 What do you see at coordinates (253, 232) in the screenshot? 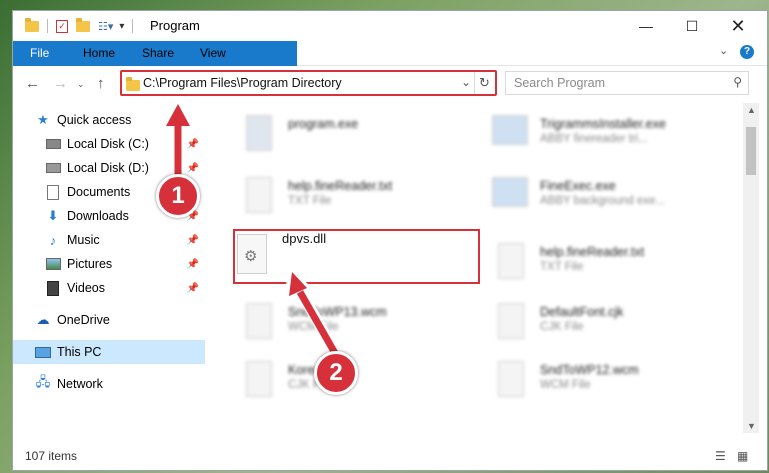
I see `annotation-arrows` at bounding box center [253, 232].